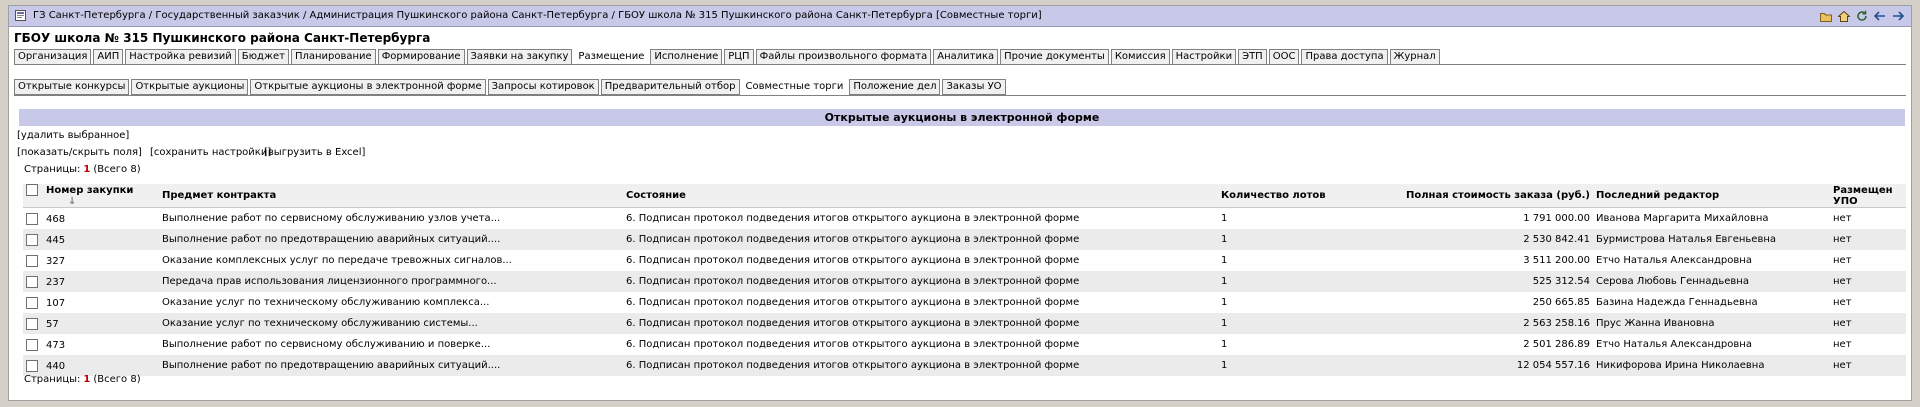 This screenshot has width=1920, height=407. Describe the element at coordinates (1284, 57) in the screenshot. I see `tab-main-16: ООС` at that location.